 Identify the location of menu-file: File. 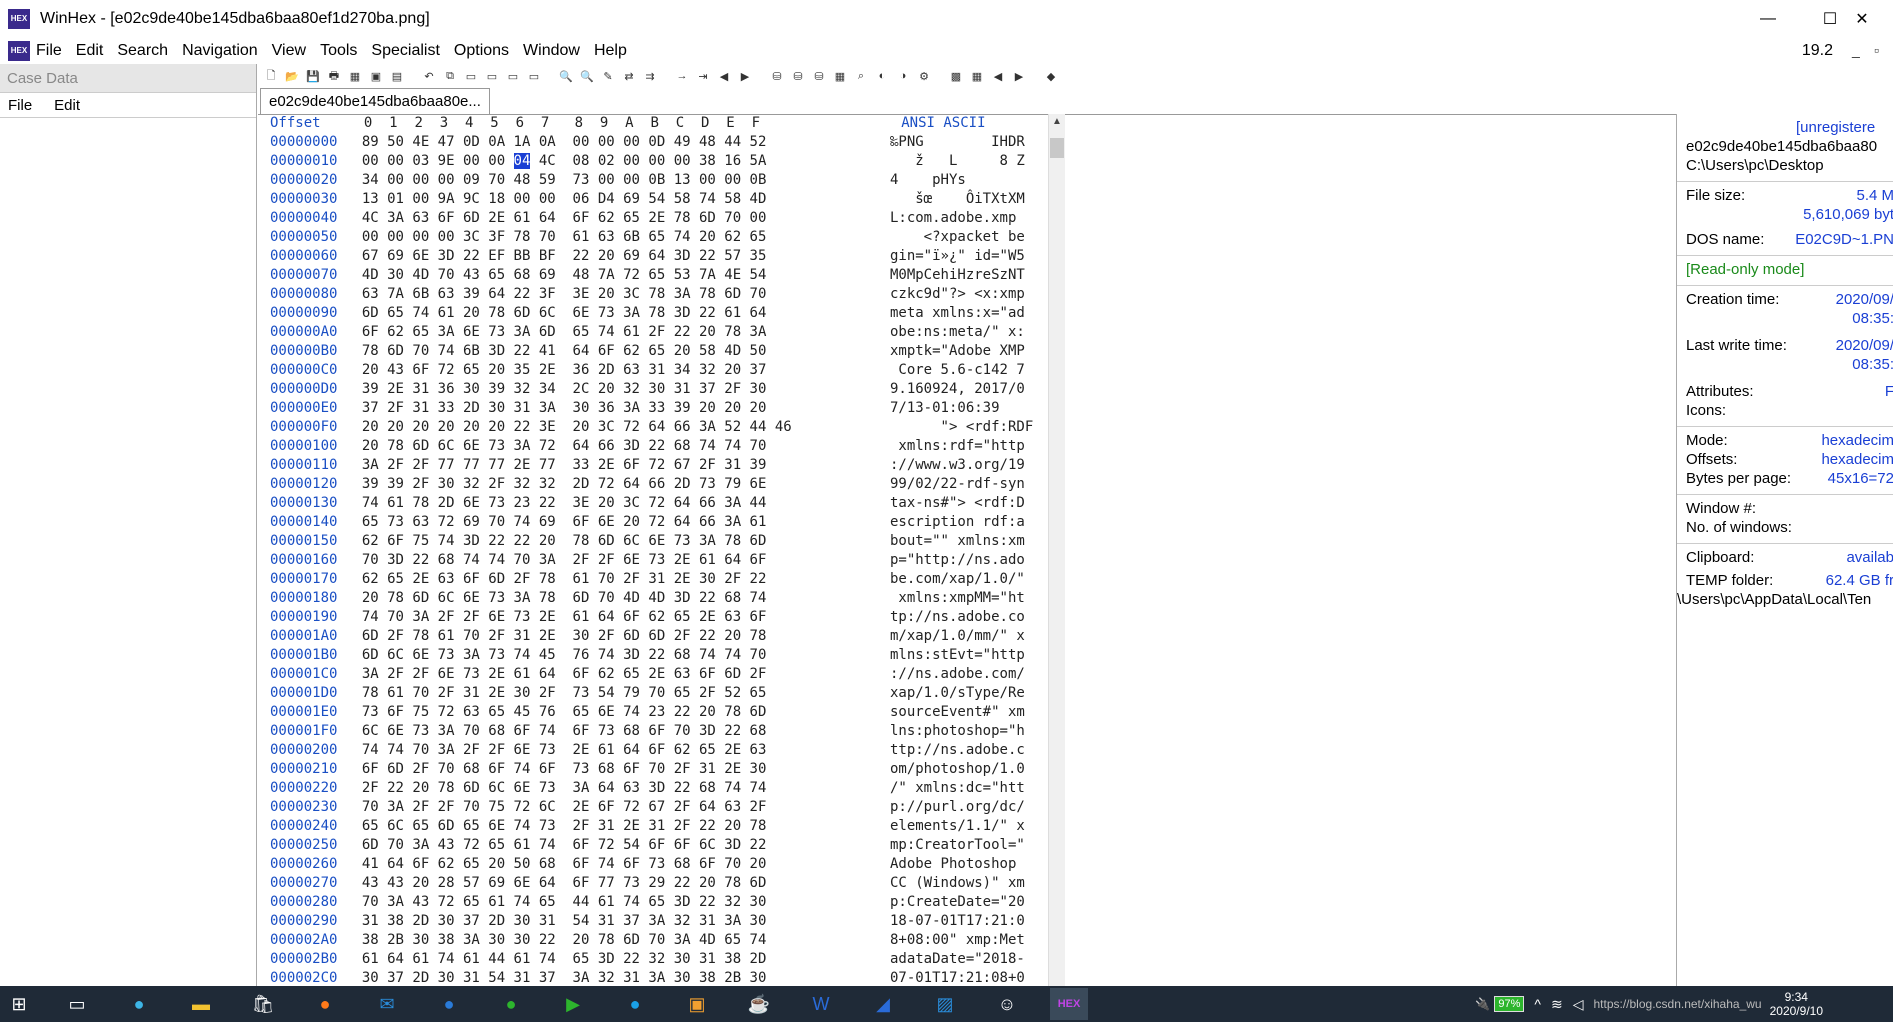
(49, 51).